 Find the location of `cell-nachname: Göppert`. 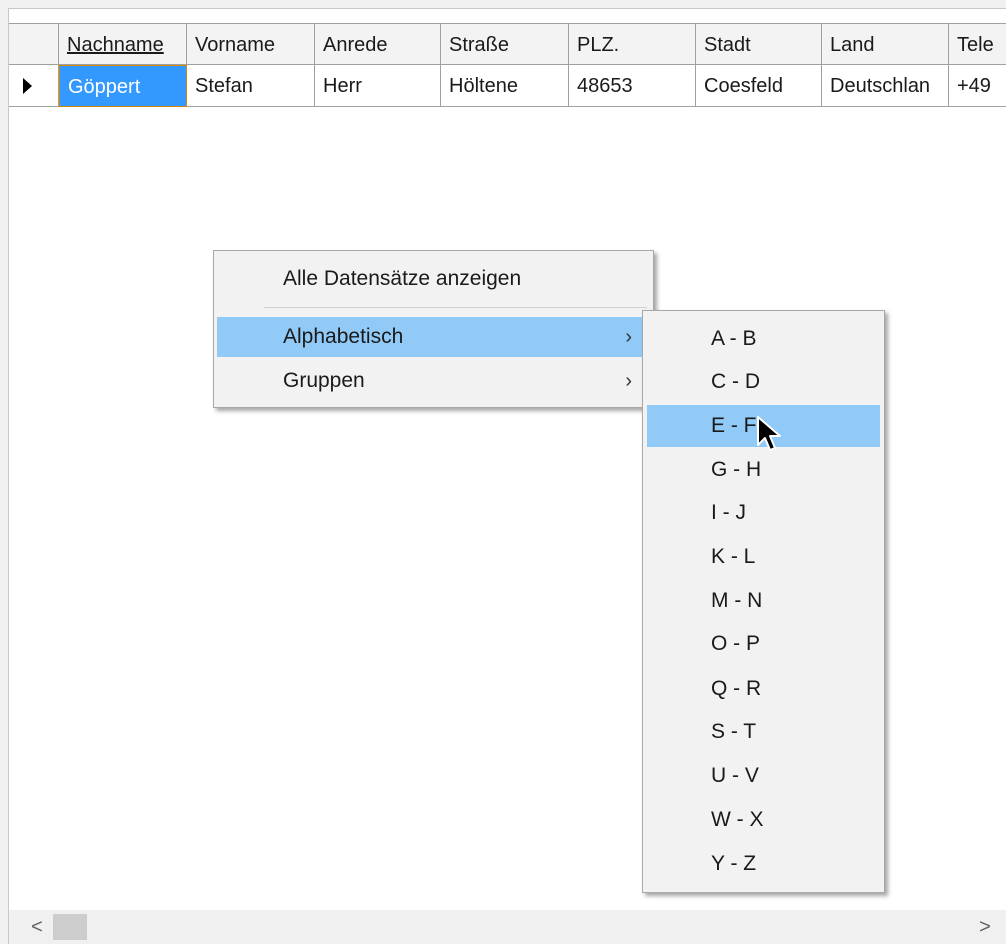

cell-nachname: Göppert is located at coordinates (123, 86).